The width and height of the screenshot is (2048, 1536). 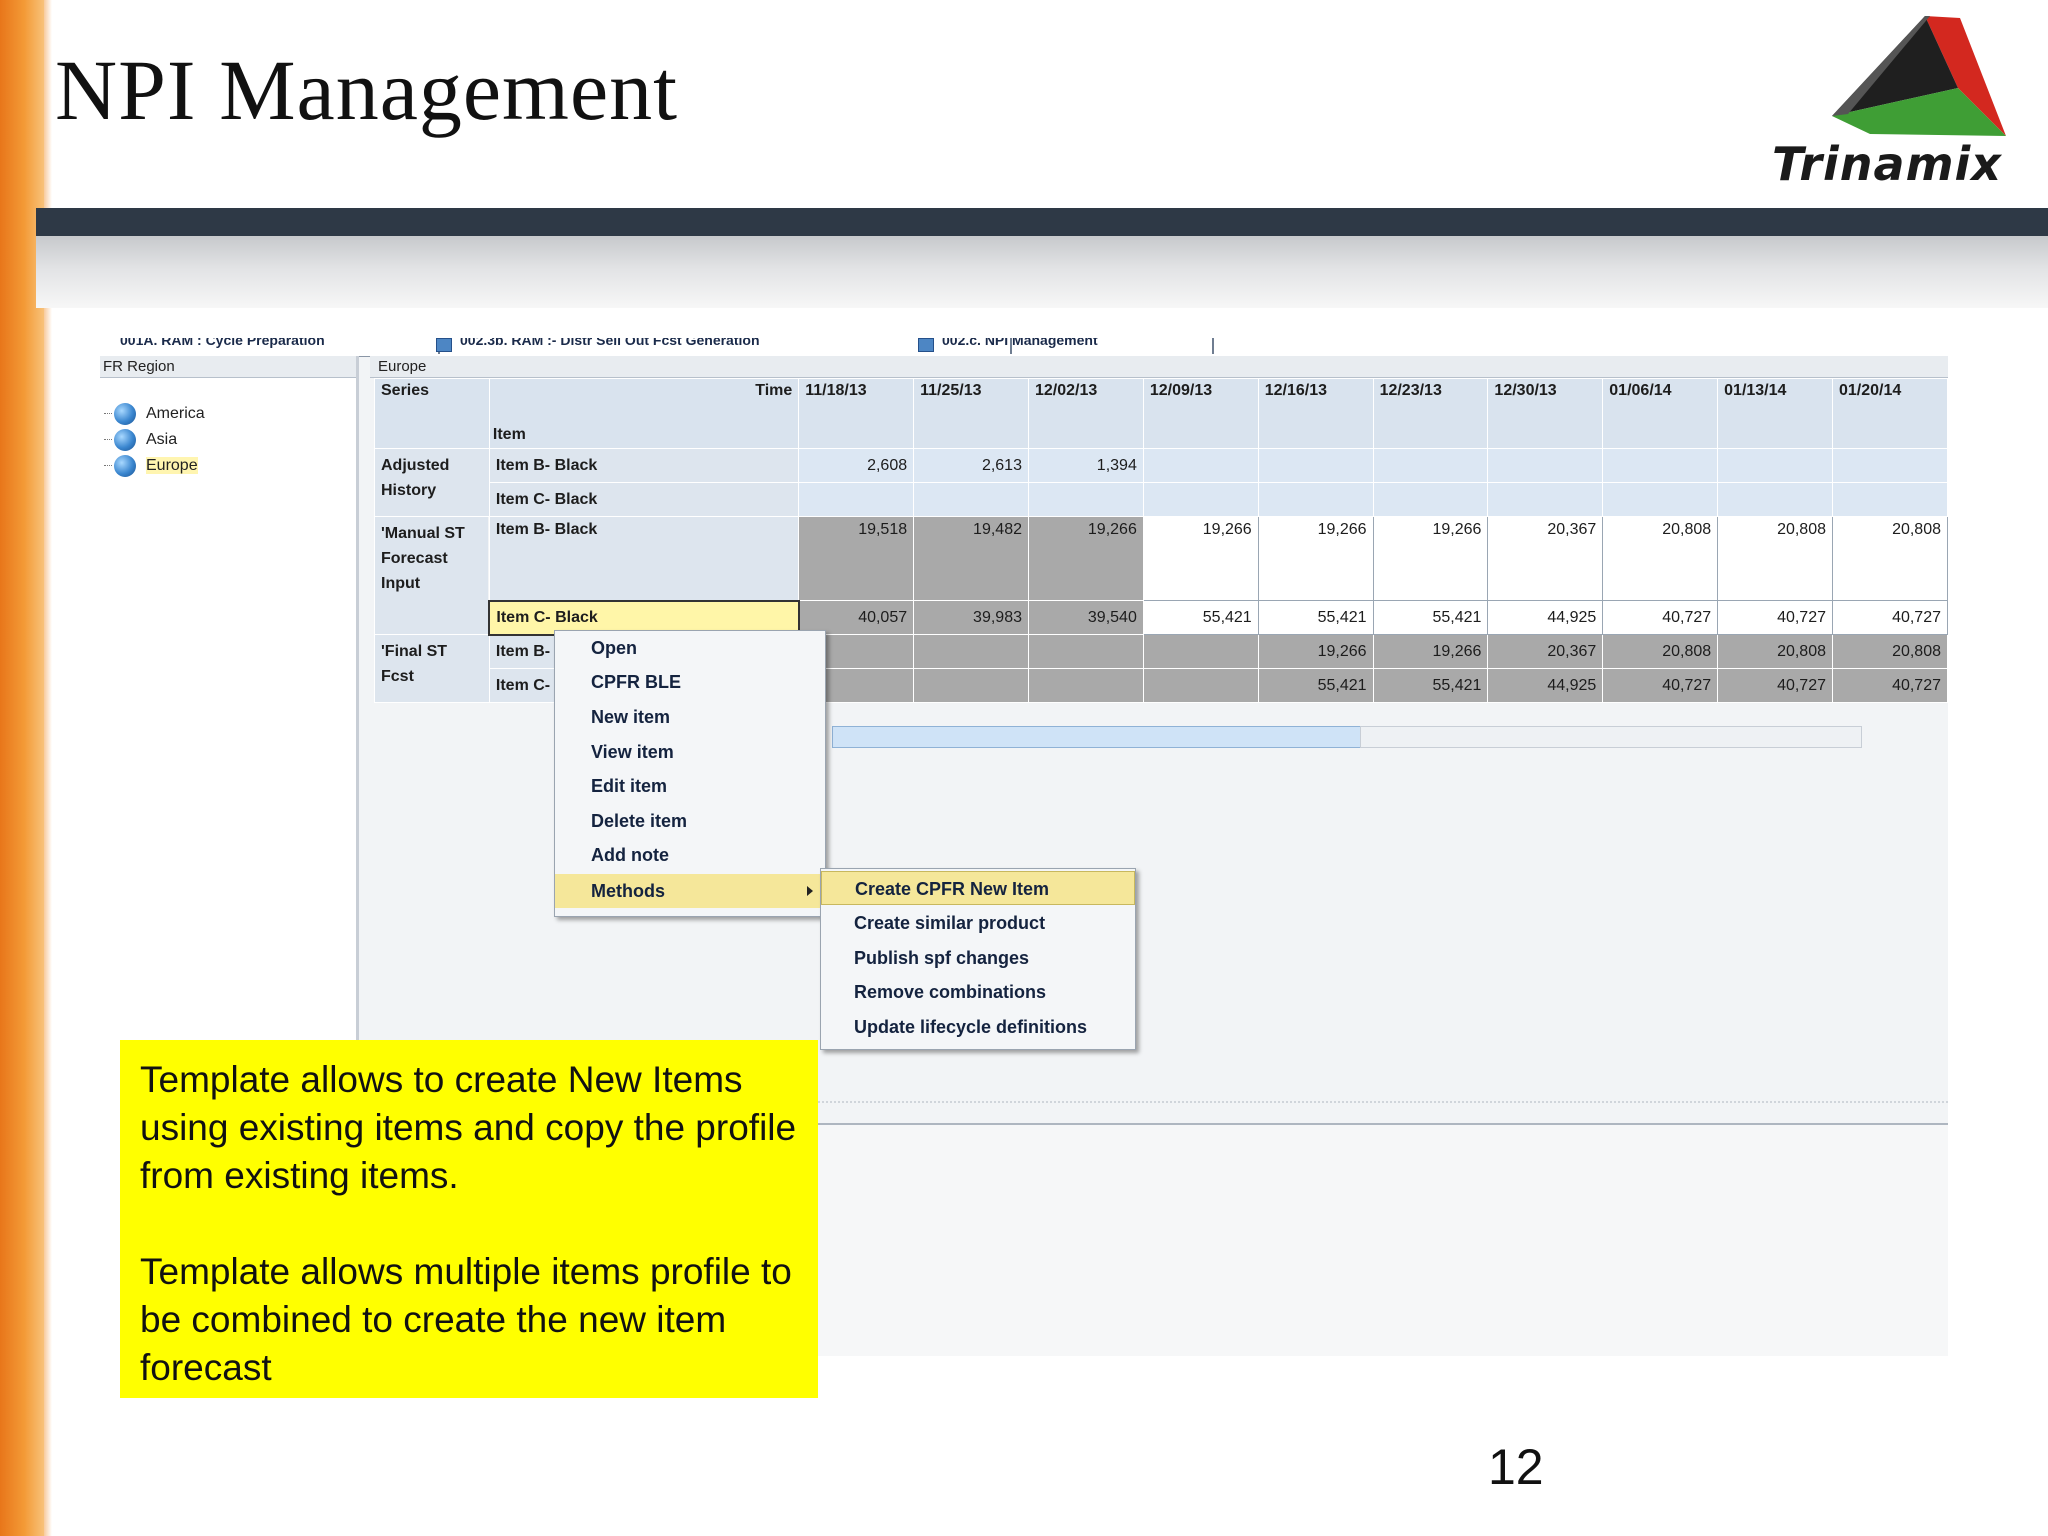 I want to click on page-number: 12, so click(x=1516, y=1467).